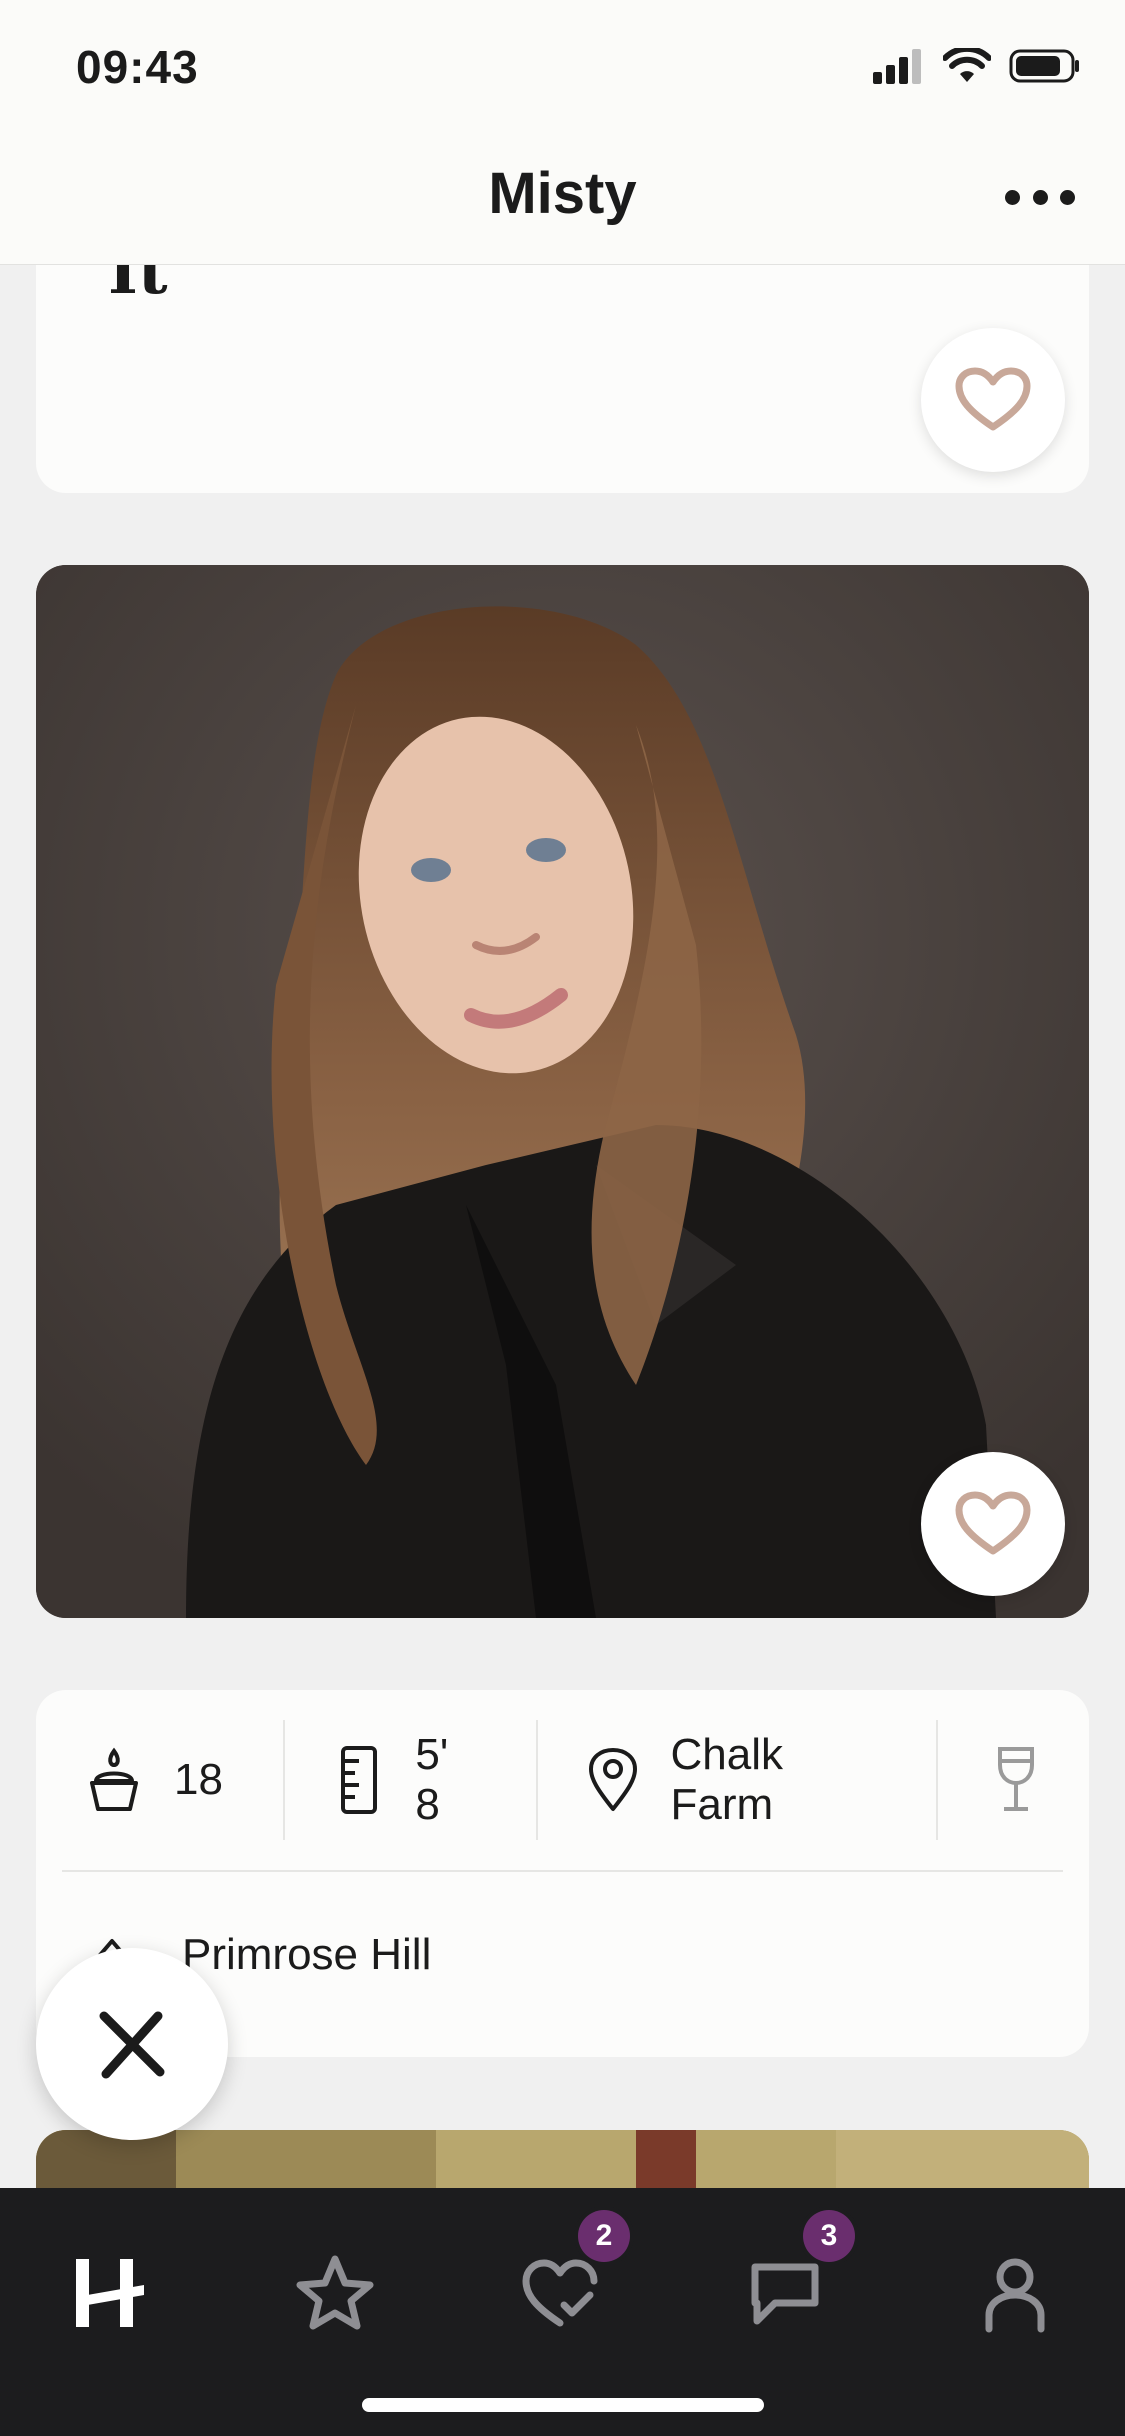 This screenshot has width=1125, height=2436. I want to click on vital-height-text: 5' 8, so click(432, 1779).